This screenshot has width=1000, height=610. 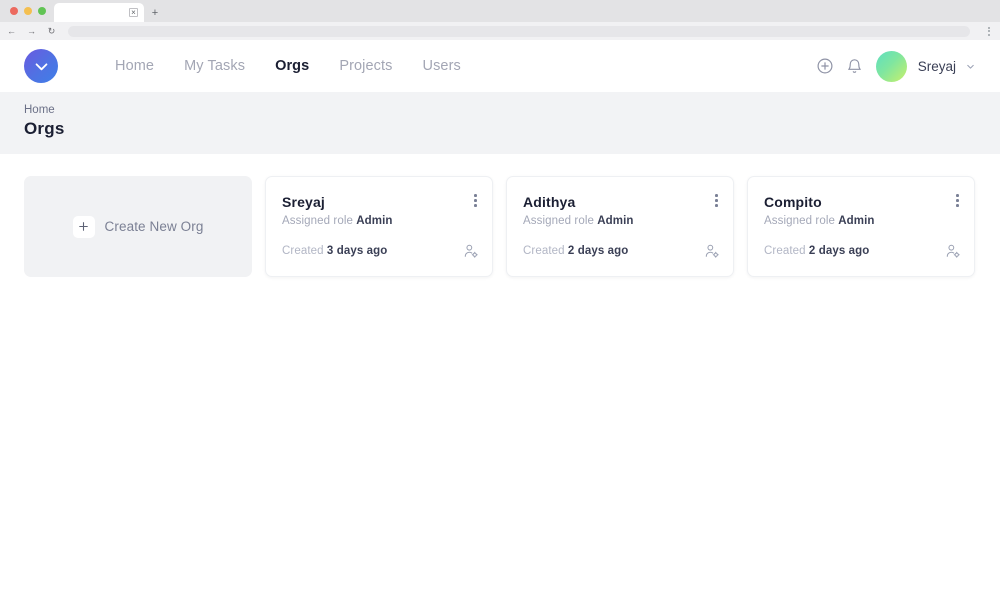 What do you see at coordinates (292, 66) in the screenshot?
I see `nav-item-orgs: Orgs` at bounding box center [292, 66].